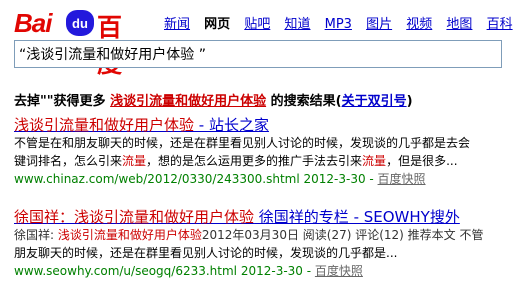 The height and width of the screenshot is (294, 514). What do you see at coordinates (231, 125) in the screenshot?
I see `result-title-rest: - 站长之家` at bounding box center [231, 125].